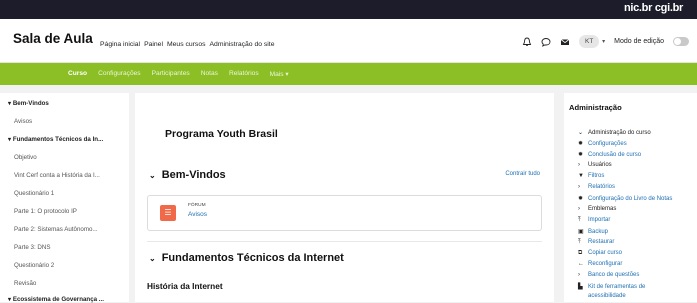 The width and height of the screenshot is (697, 303). What do you see at coordinates (565, 42) in the screenshot?
I see `envelope-icon` at bounding box center [565, 42].